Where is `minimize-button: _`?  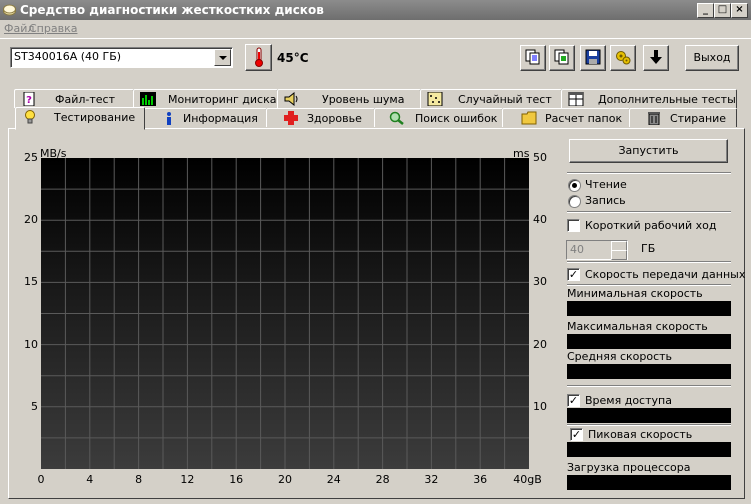
minimize-button: _ is located at coordinates (705, 10).